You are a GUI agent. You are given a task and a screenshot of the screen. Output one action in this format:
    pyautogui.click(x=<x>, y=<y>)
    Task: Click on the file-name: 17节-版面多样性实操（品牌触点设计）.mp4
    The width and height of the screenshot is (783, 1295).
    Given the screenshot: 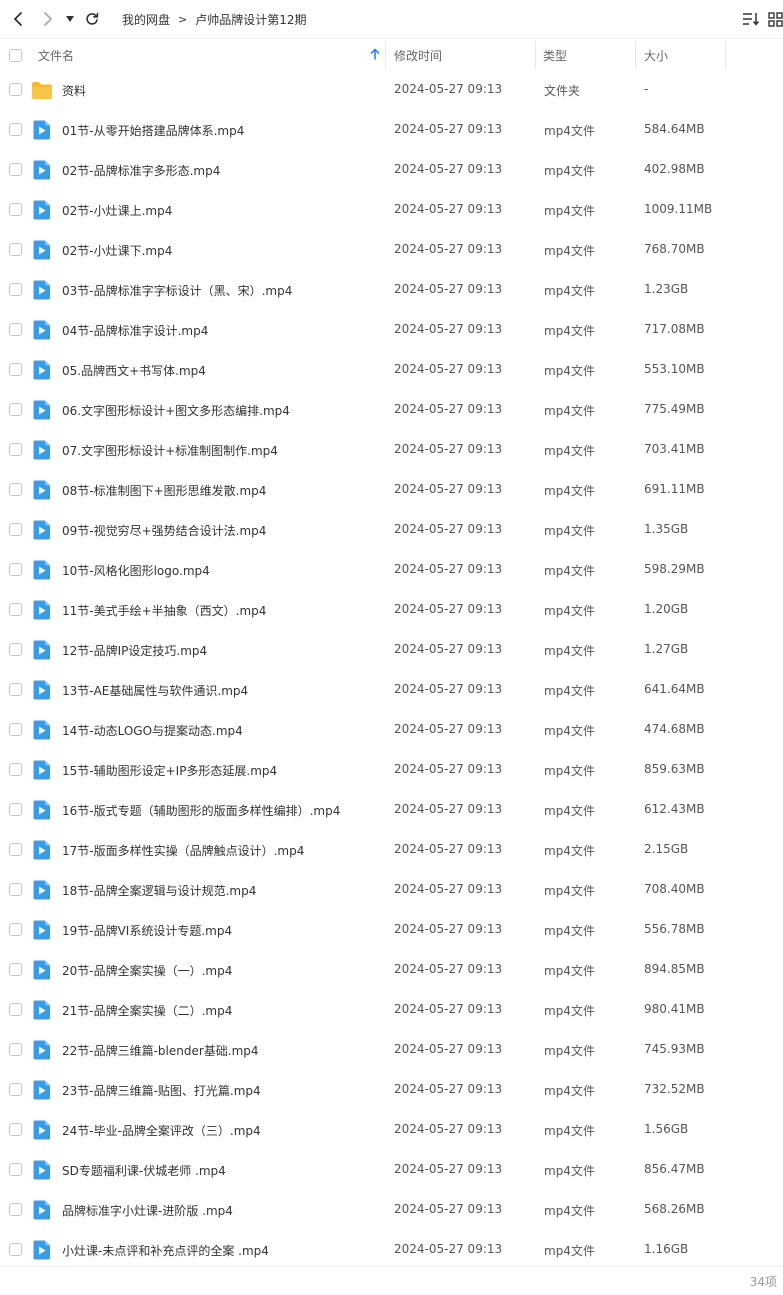 What is the action you would take?
    pyautogui.click(x=183, y=850)
    